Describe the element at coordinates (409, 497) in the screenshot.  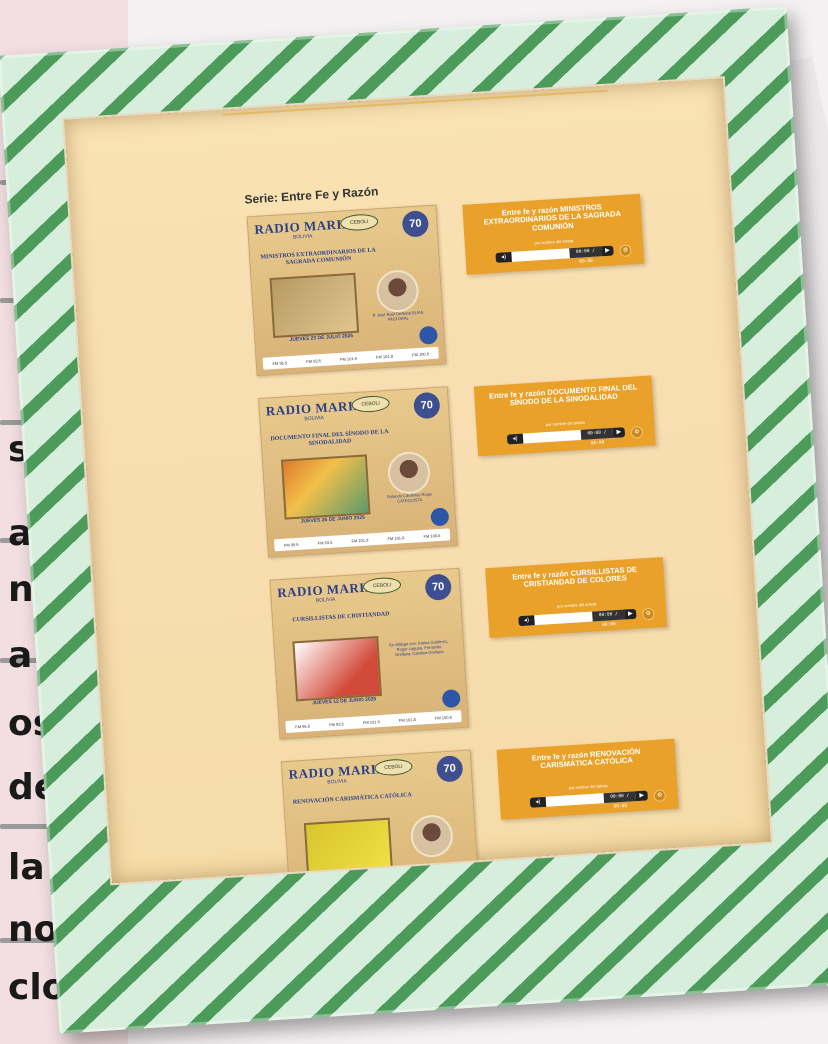
I see `guest-name: Rolando Cárdenas Rojas CATEQUISTA` at that location.